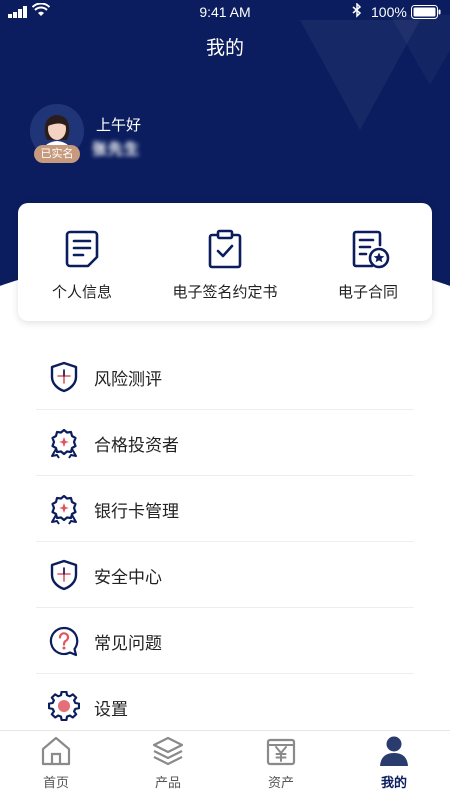 This screenshot has height=800, width=450. Describe the element at coordinates (225, 641) in the screenshot. I see `menu-item-faq: 常见问题` at that location.